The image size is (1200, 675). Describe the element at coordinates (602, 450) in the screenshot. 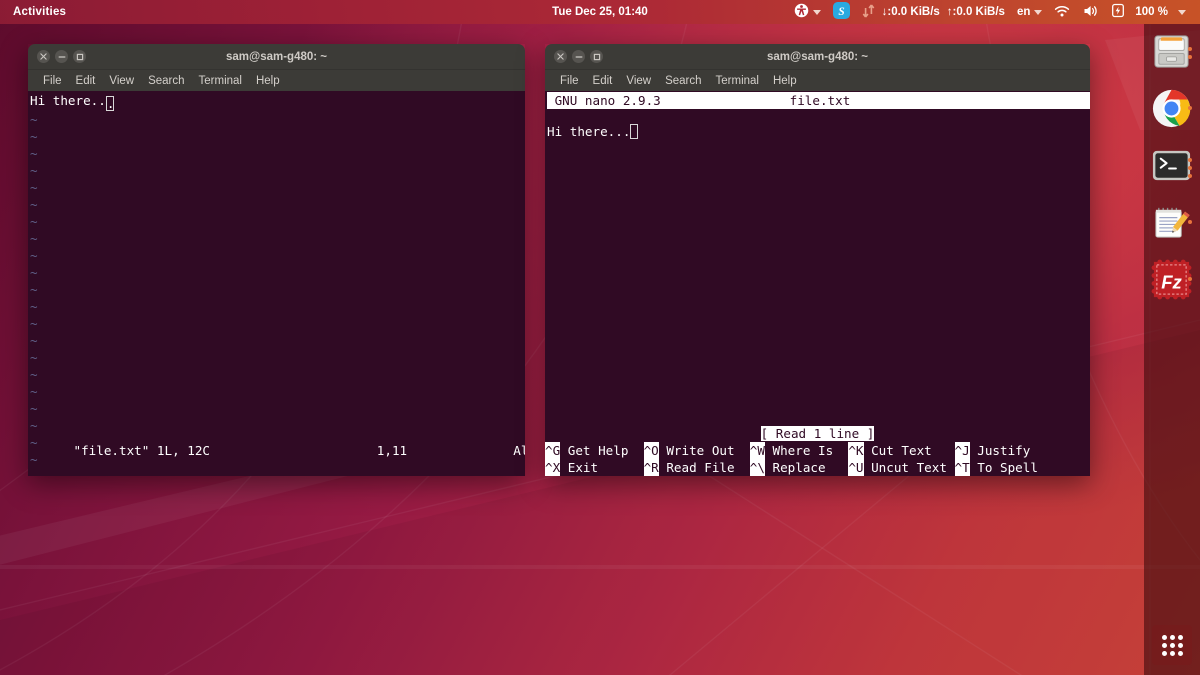

I see `nano-shortcut-label: Get Help` at that location.